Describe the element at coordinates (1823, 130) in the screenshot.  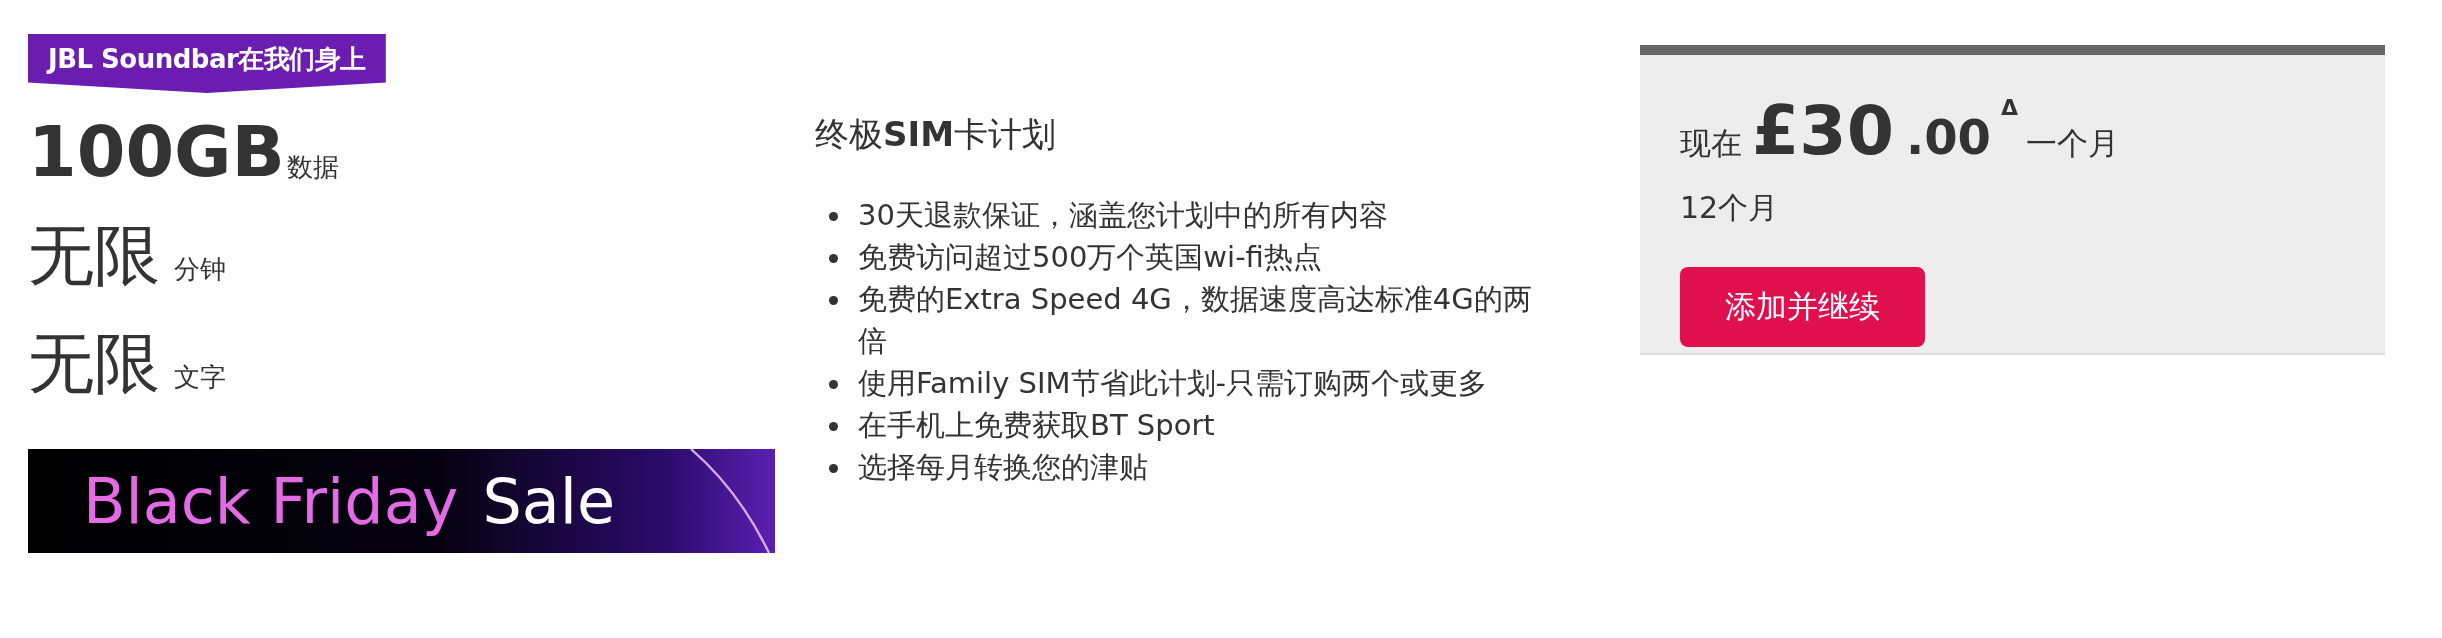
I see `price-amount: £30` at that location.